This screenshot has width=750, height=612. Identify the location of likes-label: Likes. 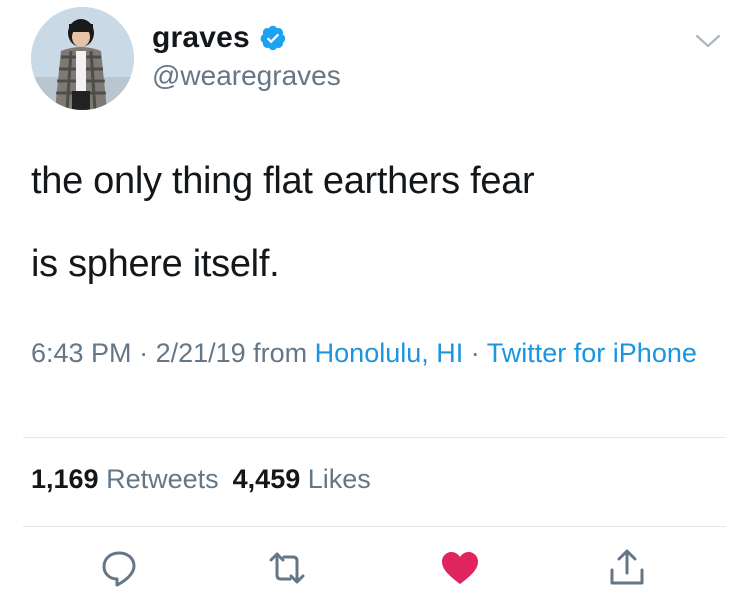
(339, 479).